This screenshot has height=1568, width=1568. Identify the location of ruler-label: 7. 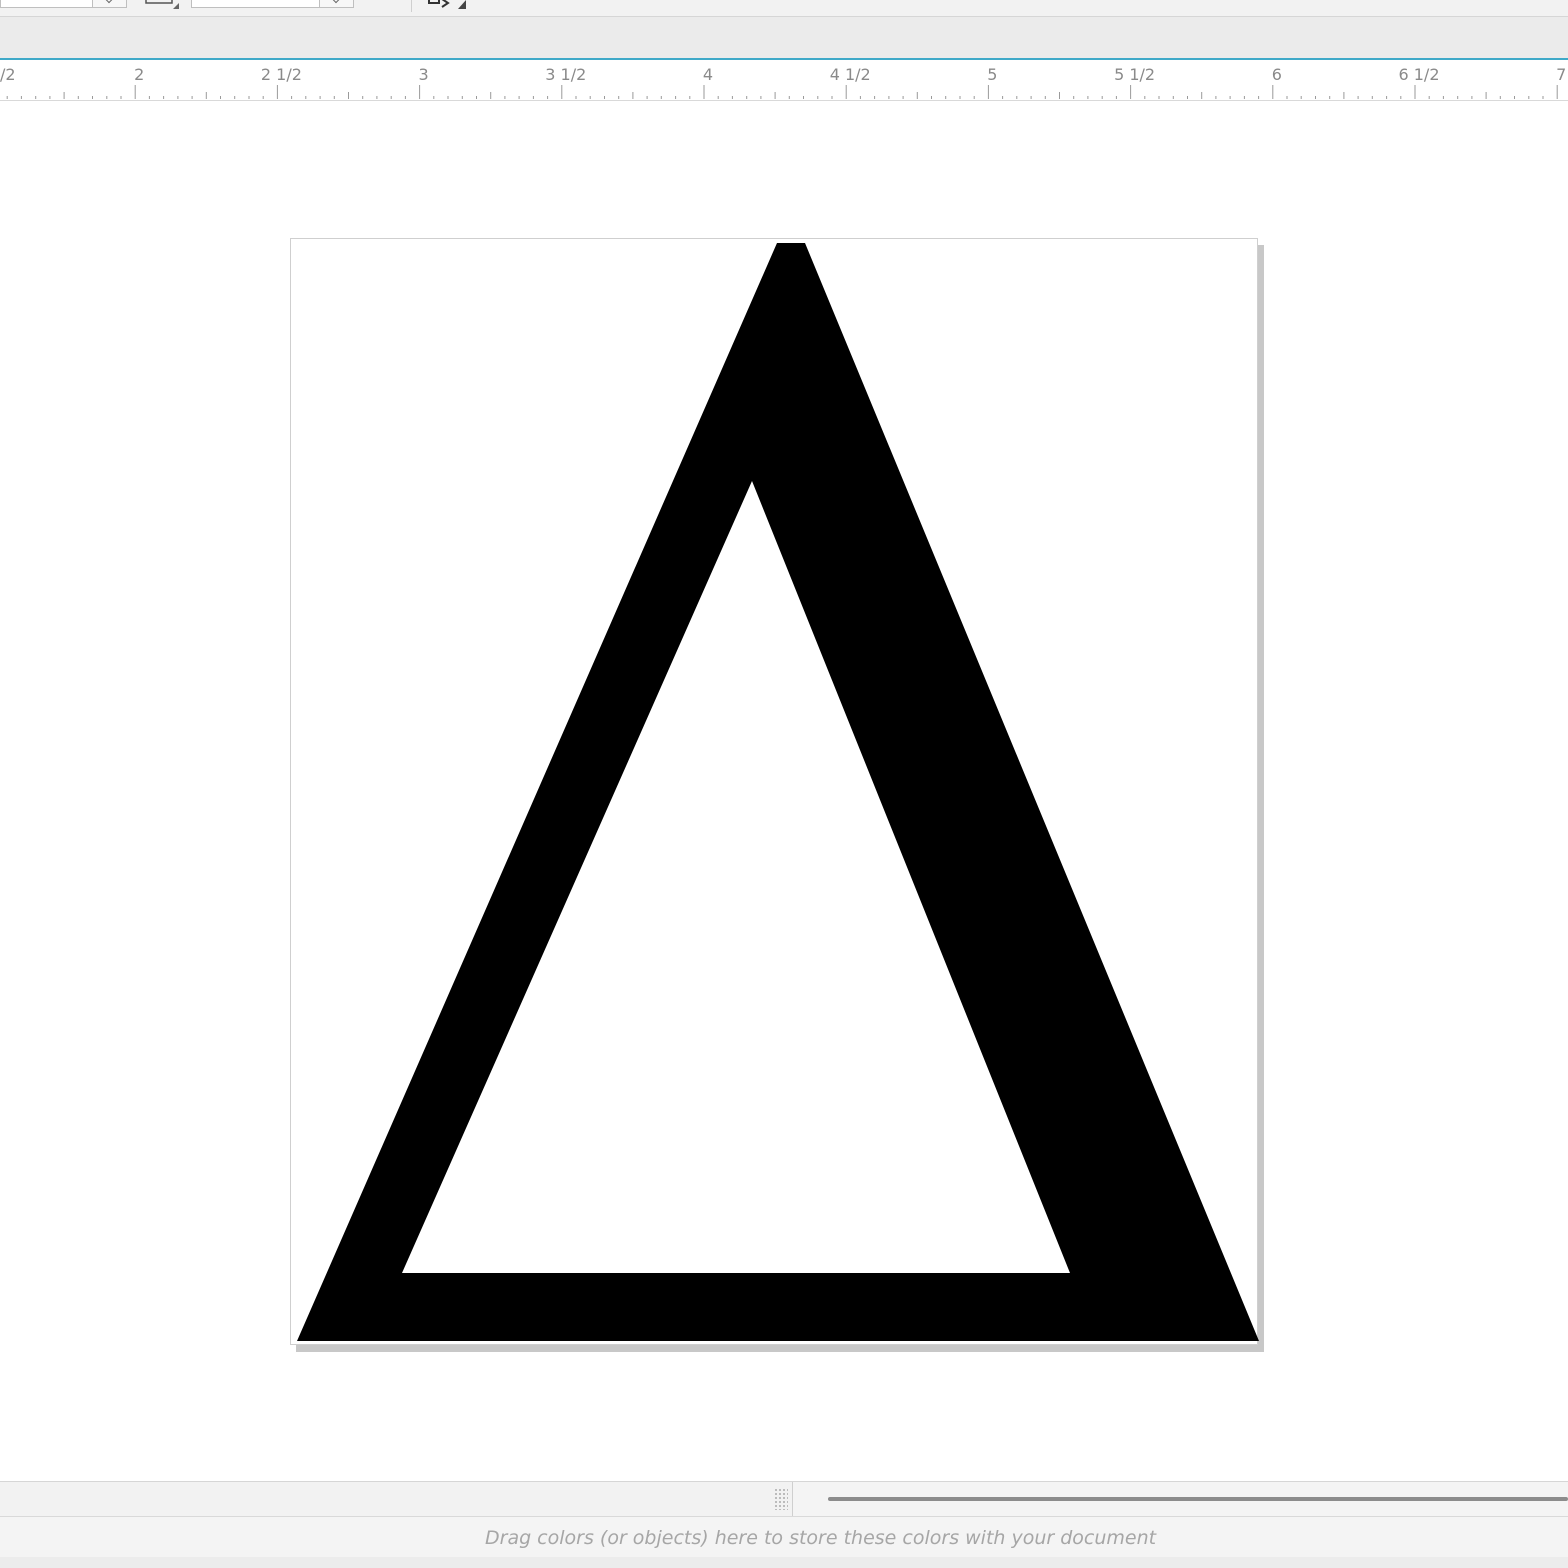
(1561, 74).